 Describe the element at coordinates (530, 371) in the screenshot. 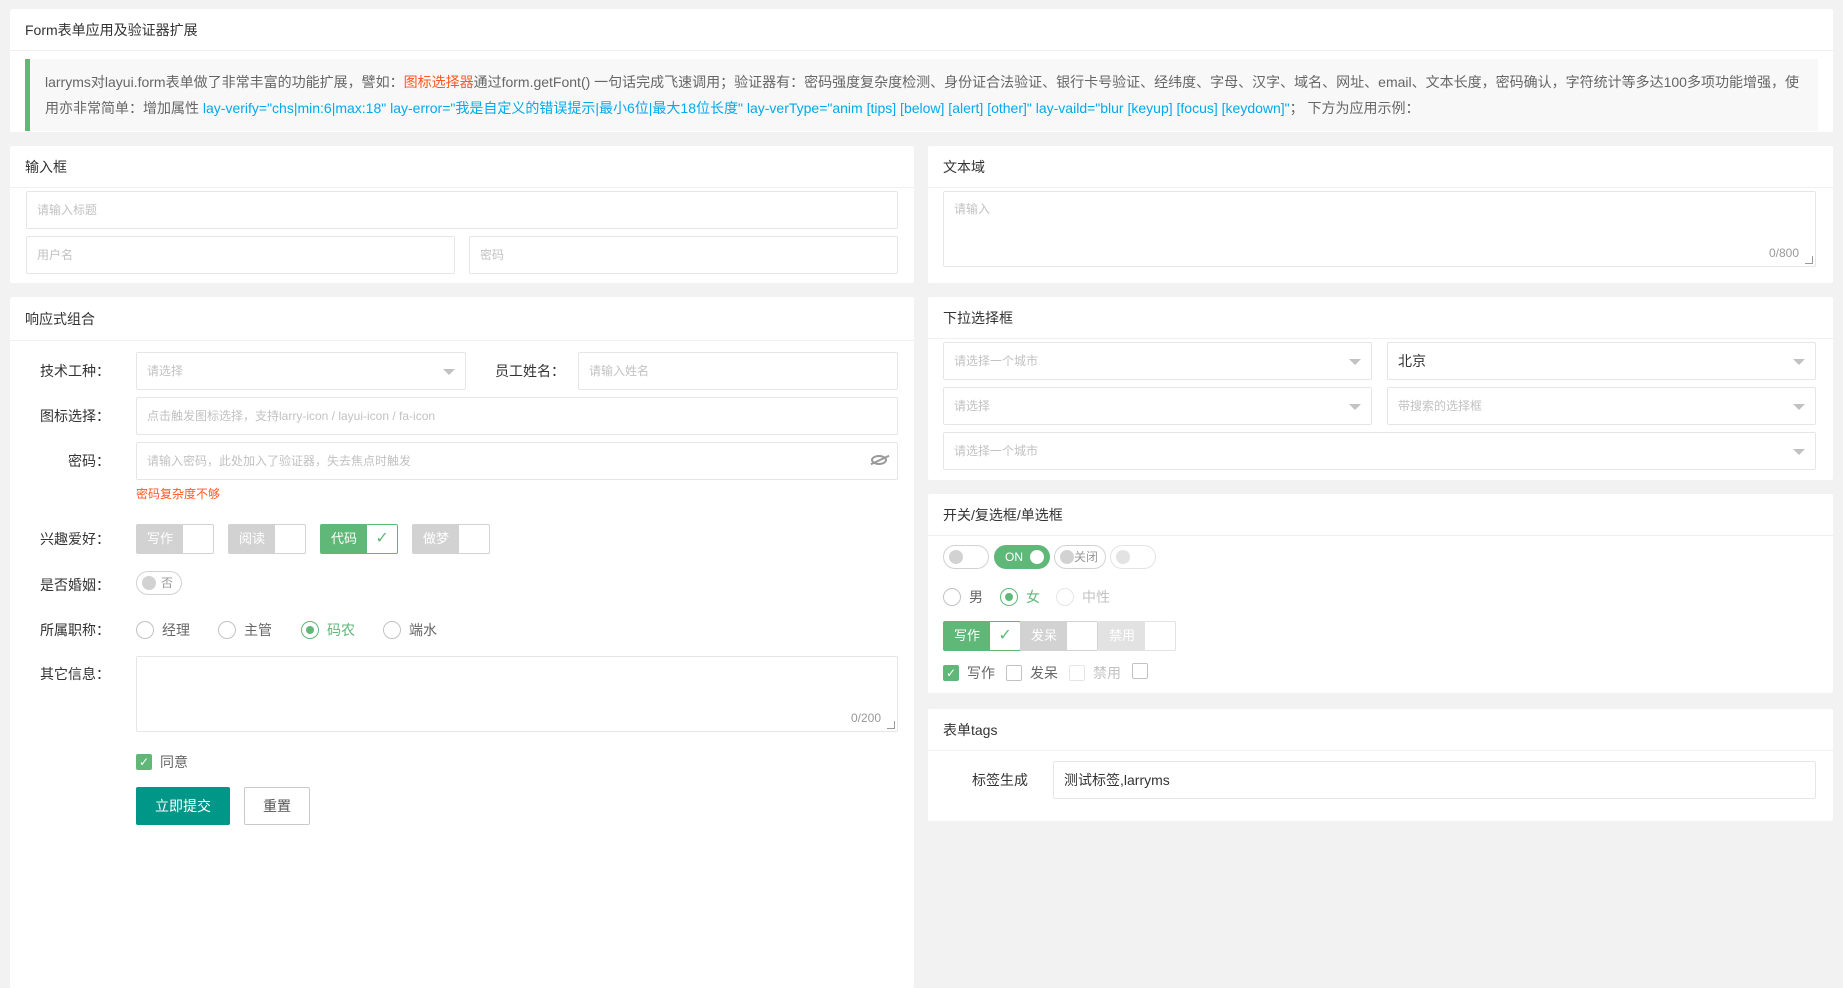

I see `name-label: 员工姓名：` at that location.